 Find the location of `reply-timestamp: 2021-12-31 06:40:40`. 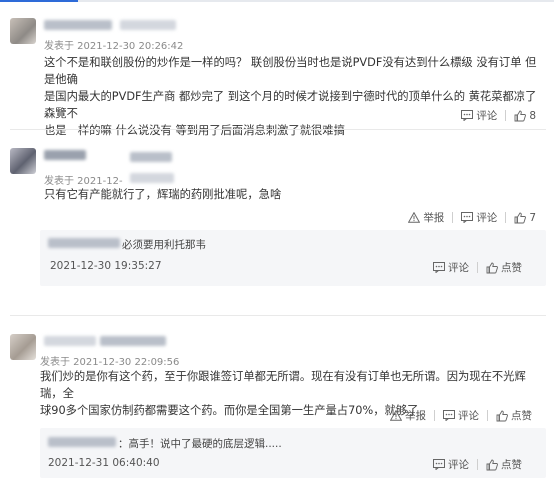

reply-timestamp: 2021-12-31 06:40:40 is located at coordinates (104, 463).